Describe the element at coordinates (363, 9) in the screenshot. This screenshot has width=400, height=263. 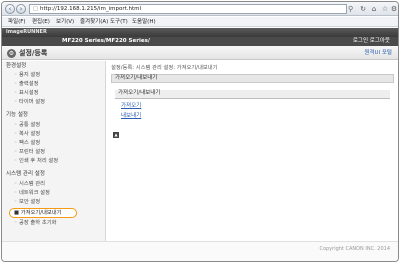
I see `refresh-icon: ↻` at that location.